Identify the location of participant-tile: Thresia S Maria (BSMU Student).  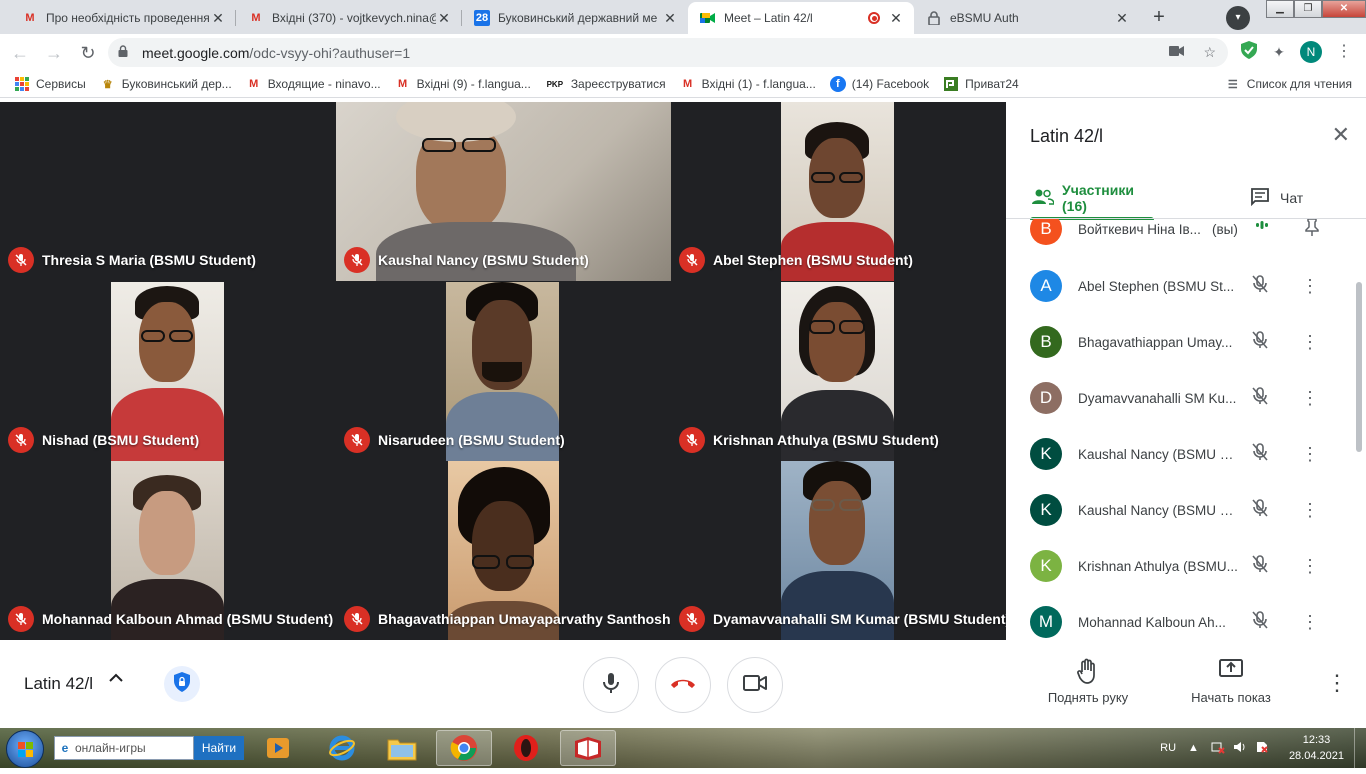
(167, 191).